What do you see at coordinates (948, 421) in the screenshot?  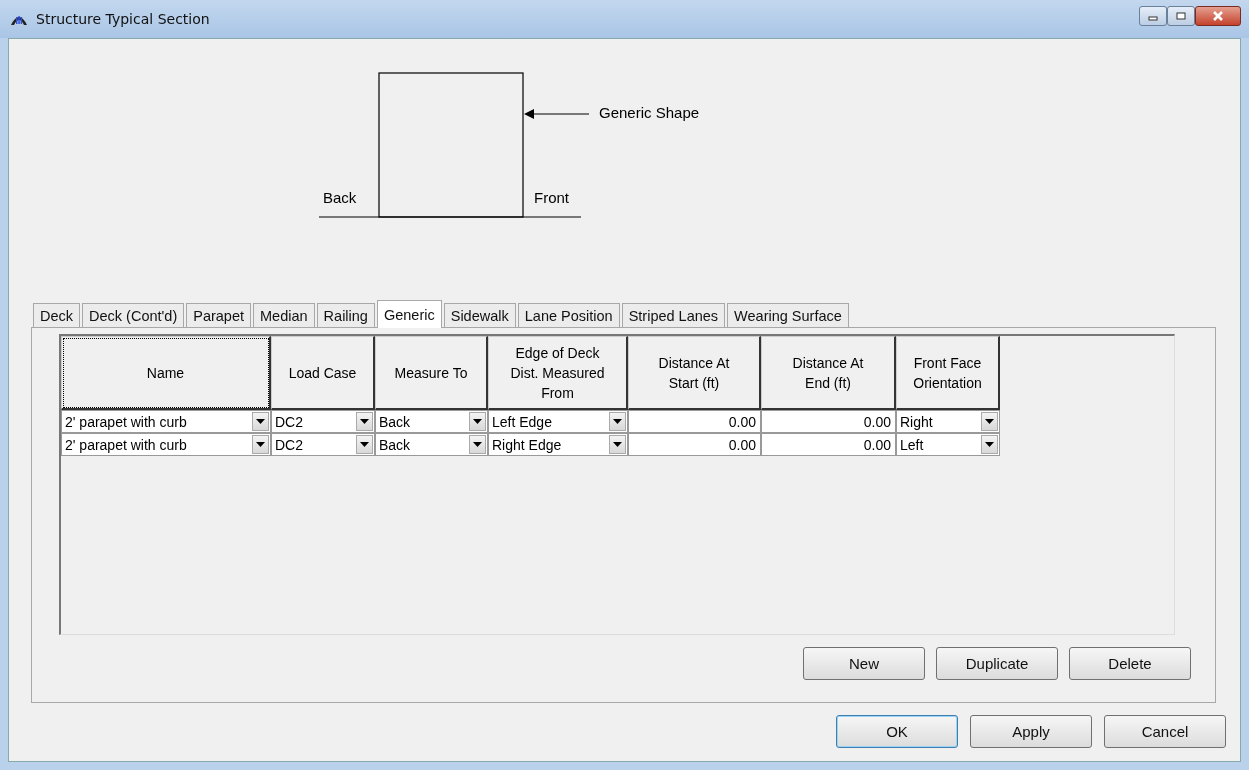 I see `dropdown-cell: Right` at bounding box center [948, 421].